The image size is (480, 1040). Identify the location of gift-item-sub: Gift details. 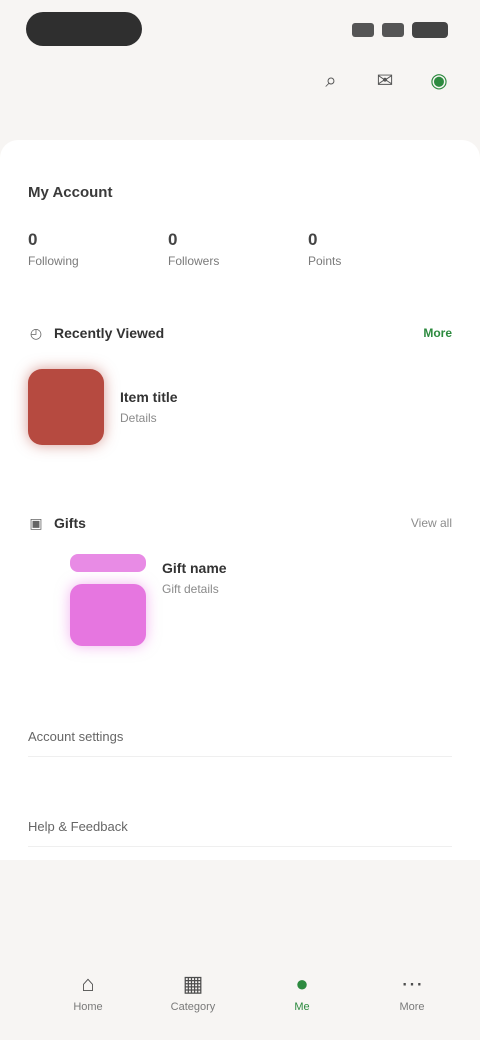
(190, 589).